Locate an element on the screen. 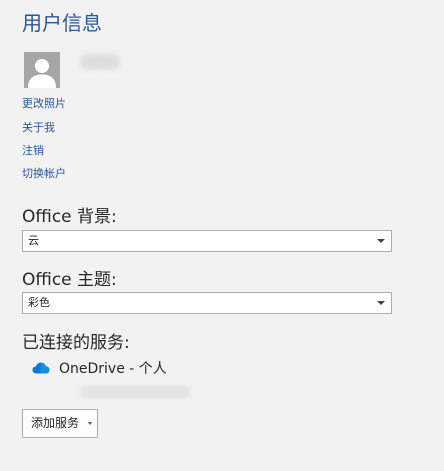 The width and height of the screenshot is (444, 471). add-service-button: 添加服务 is located at coordinates (60, 423).